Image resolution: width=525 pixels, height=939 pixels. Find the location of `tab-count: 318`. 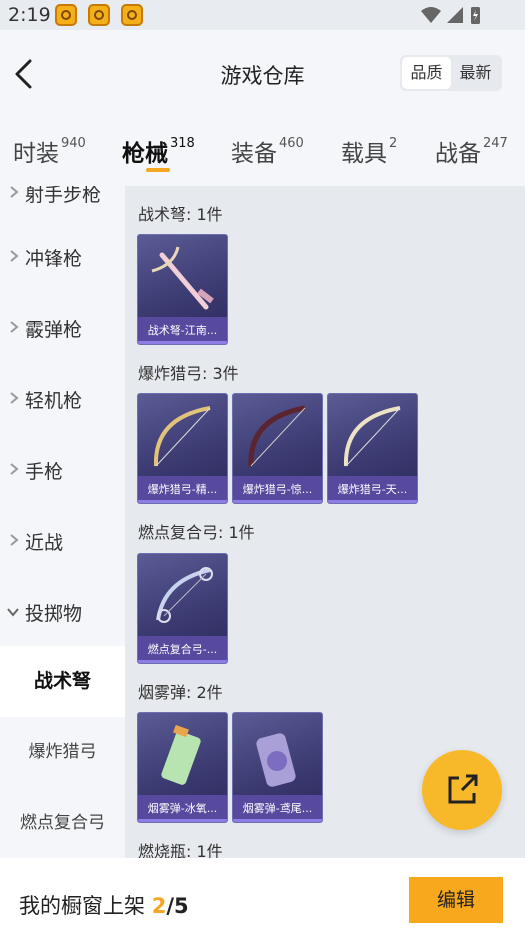

tab-count: 318 is located at coordinates (182, 143).